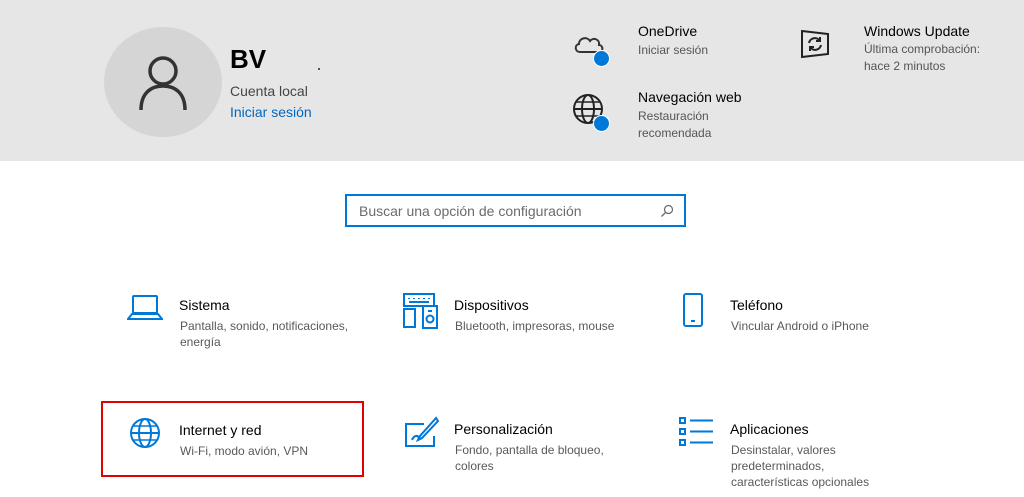 The image size is (1024, 497). I want to click on web-browsing-status-line2: recomendada, so click(675, 133).